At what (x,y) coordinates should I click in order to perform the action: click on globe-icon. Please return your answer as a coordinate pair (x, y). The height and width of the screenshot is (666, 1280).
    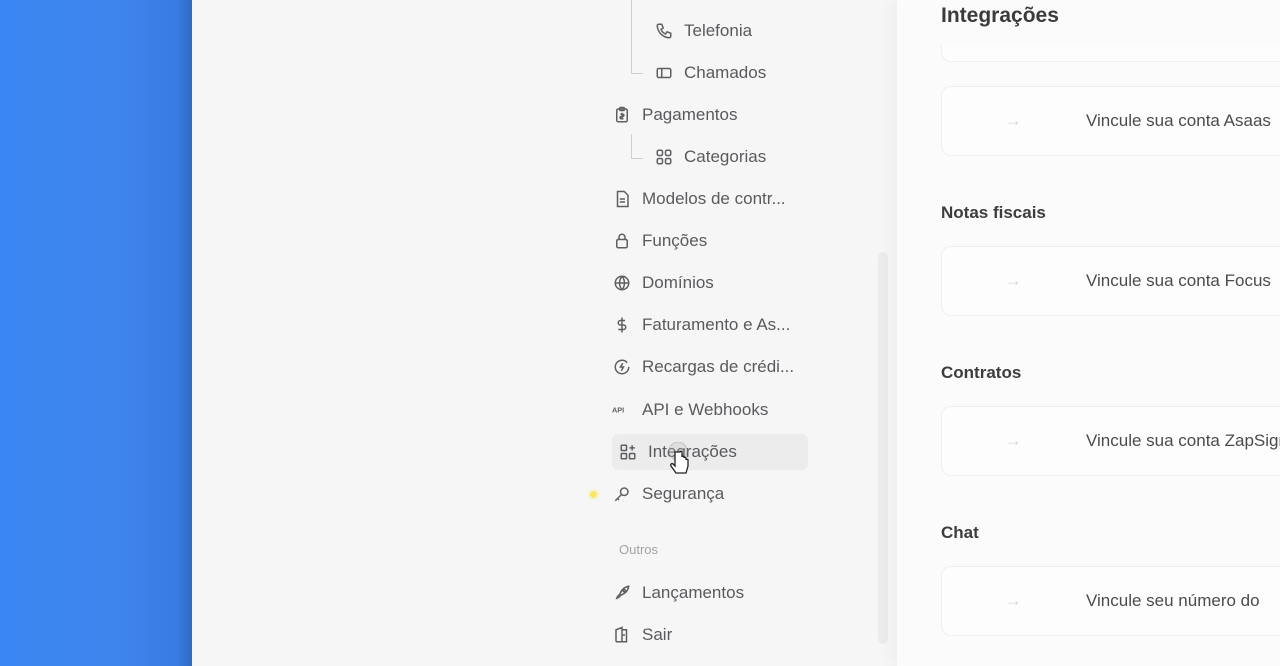
    Looking at the image, I should click on (622, 283).